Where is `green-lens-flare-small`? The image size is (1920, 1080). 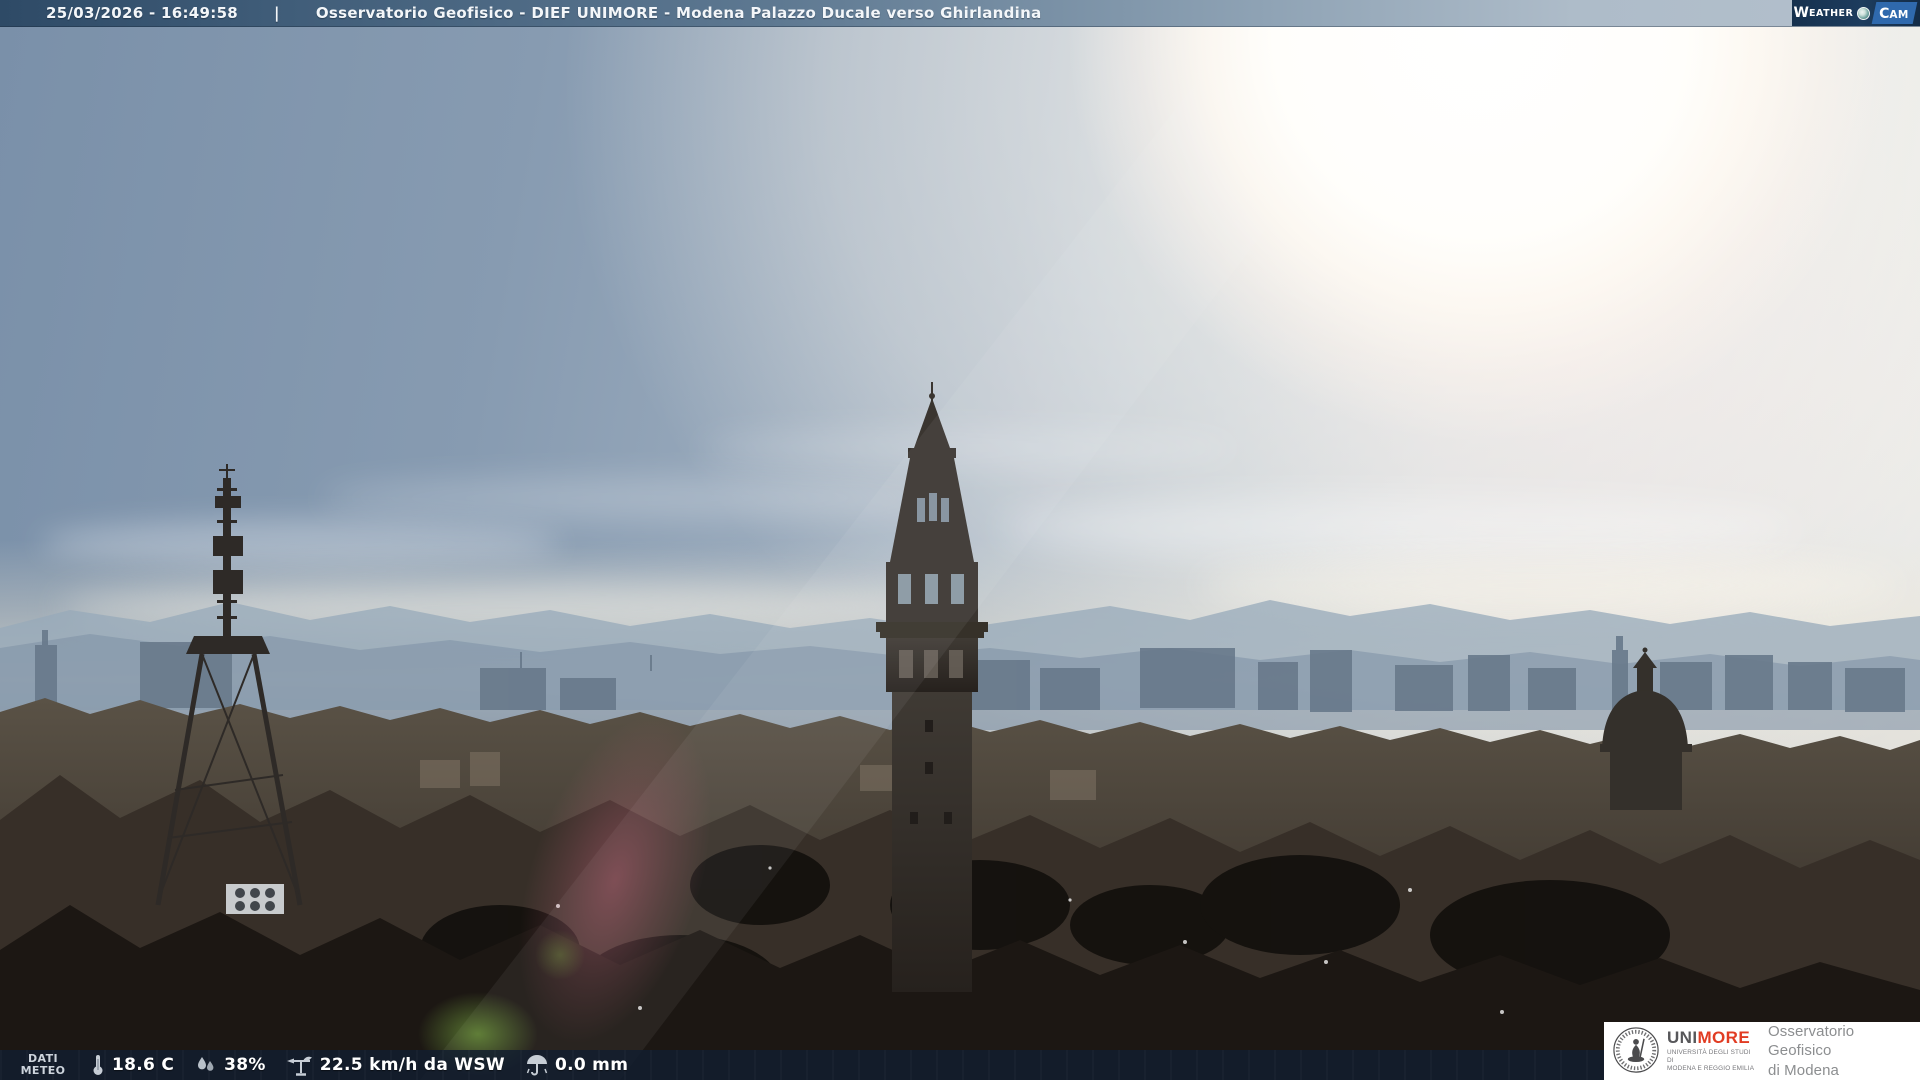 green-lens-flare-small is located at coordinates (560, 955).